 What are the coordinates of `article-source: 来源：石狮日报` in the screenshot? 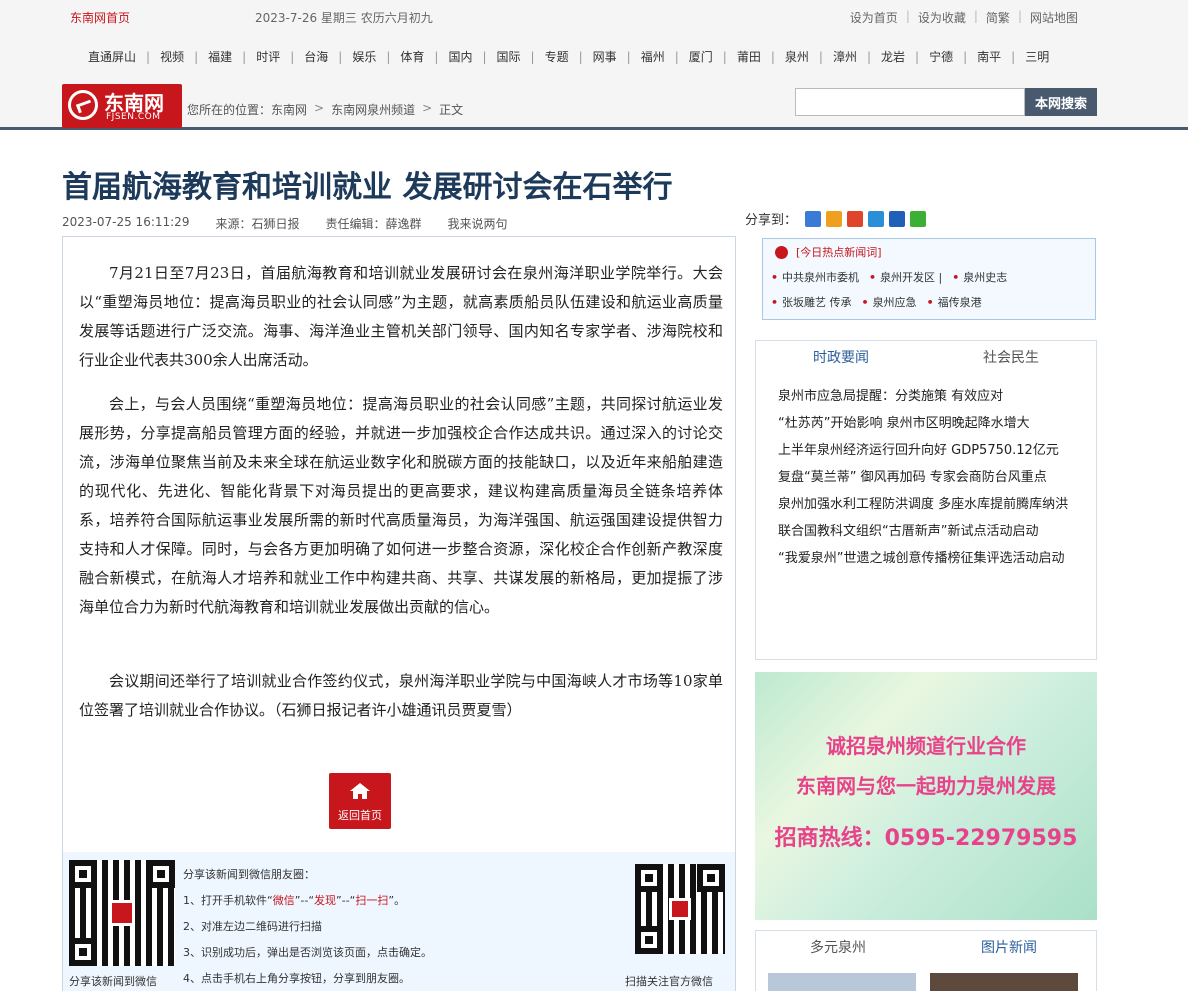 It's located at (257, 224).